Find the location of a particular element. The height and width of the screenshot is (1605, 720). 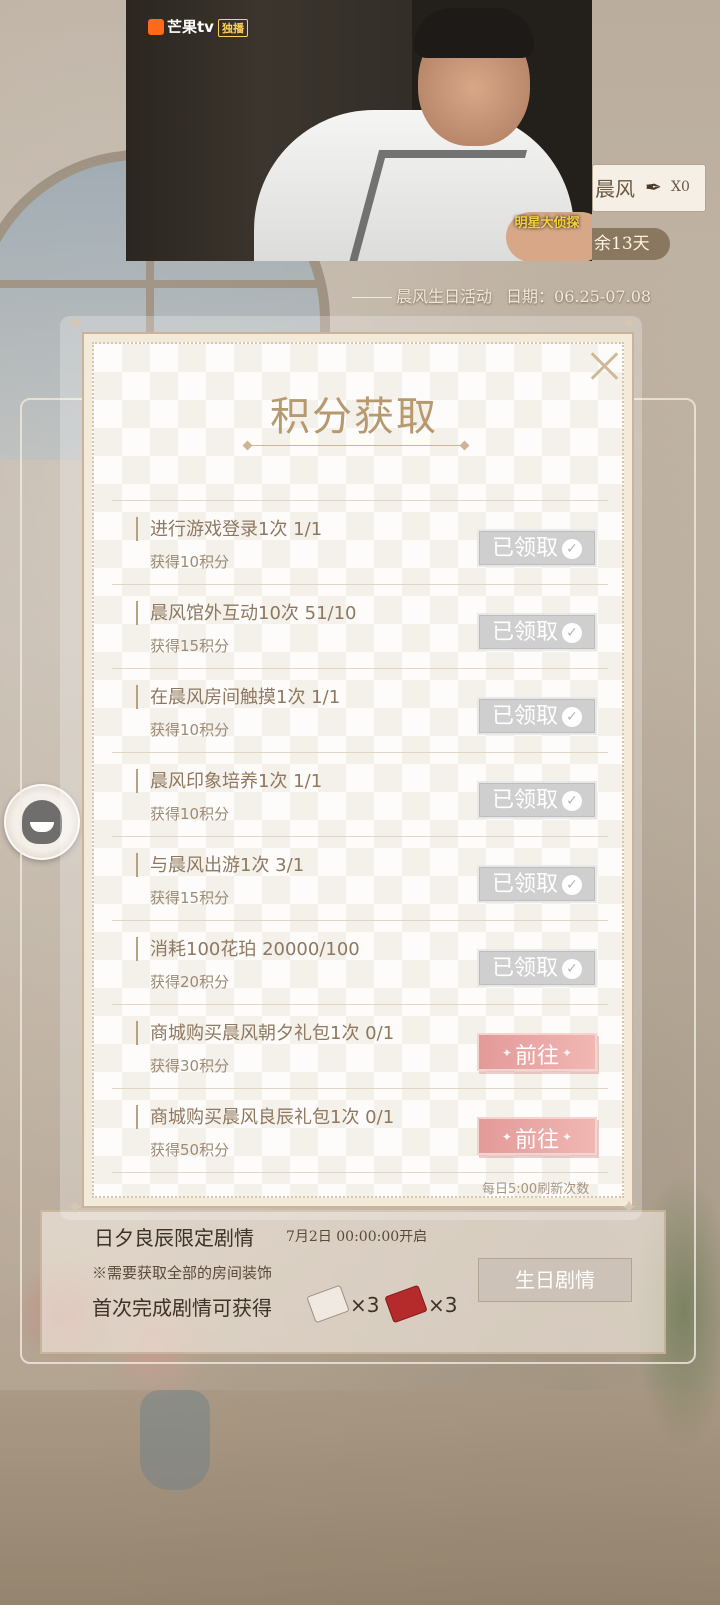

days-left-badge: 余13天 is located at coordinates (631, 244).